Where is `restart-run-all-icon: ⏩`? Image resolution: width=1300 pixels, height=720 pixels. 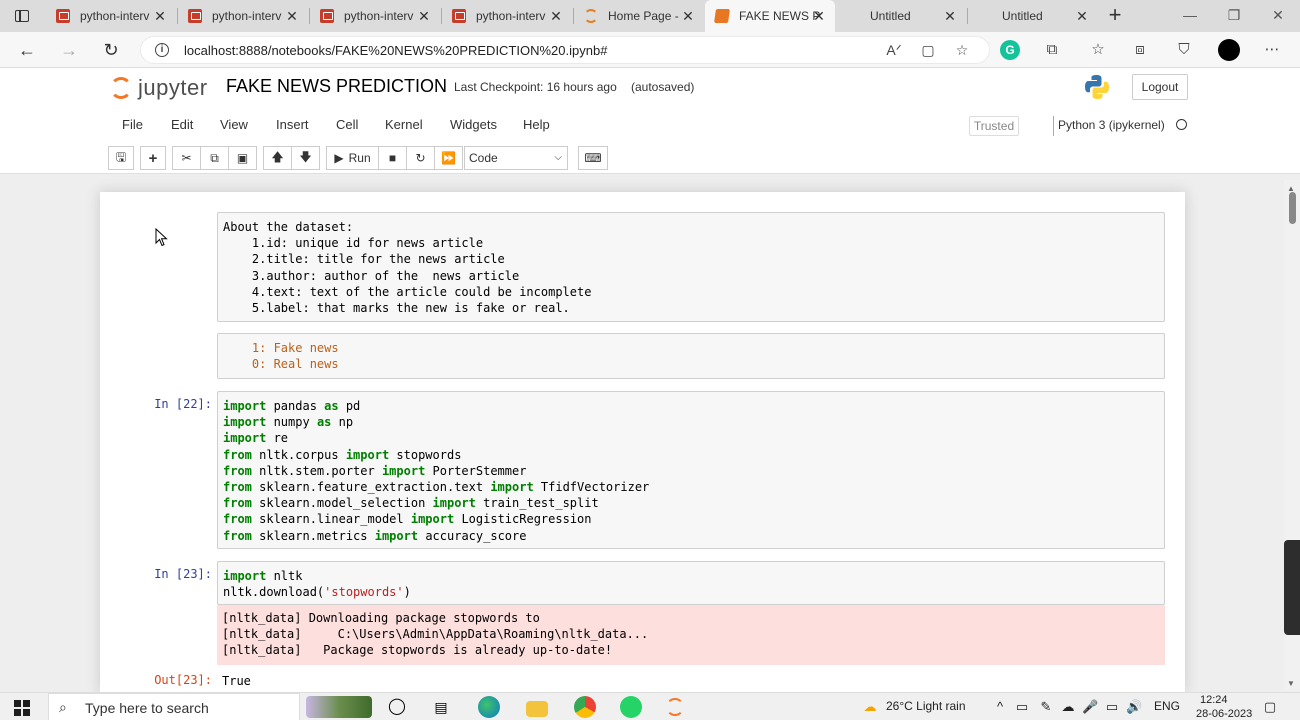
restart-run-all-icon: ⏩ is located at coordinates (448, 158).